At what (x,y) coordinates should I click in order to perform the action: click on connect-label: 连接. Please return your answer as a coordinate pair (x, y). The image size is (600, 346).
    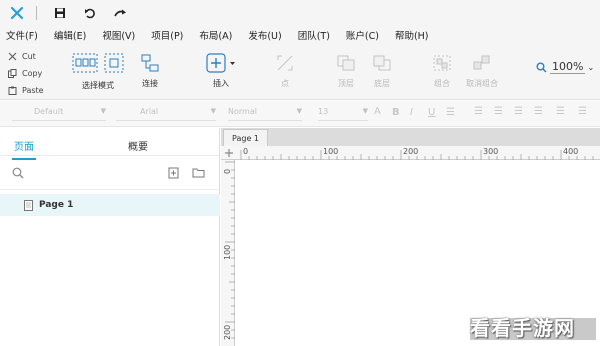
    Looking at the image, I should click on (150, 83).